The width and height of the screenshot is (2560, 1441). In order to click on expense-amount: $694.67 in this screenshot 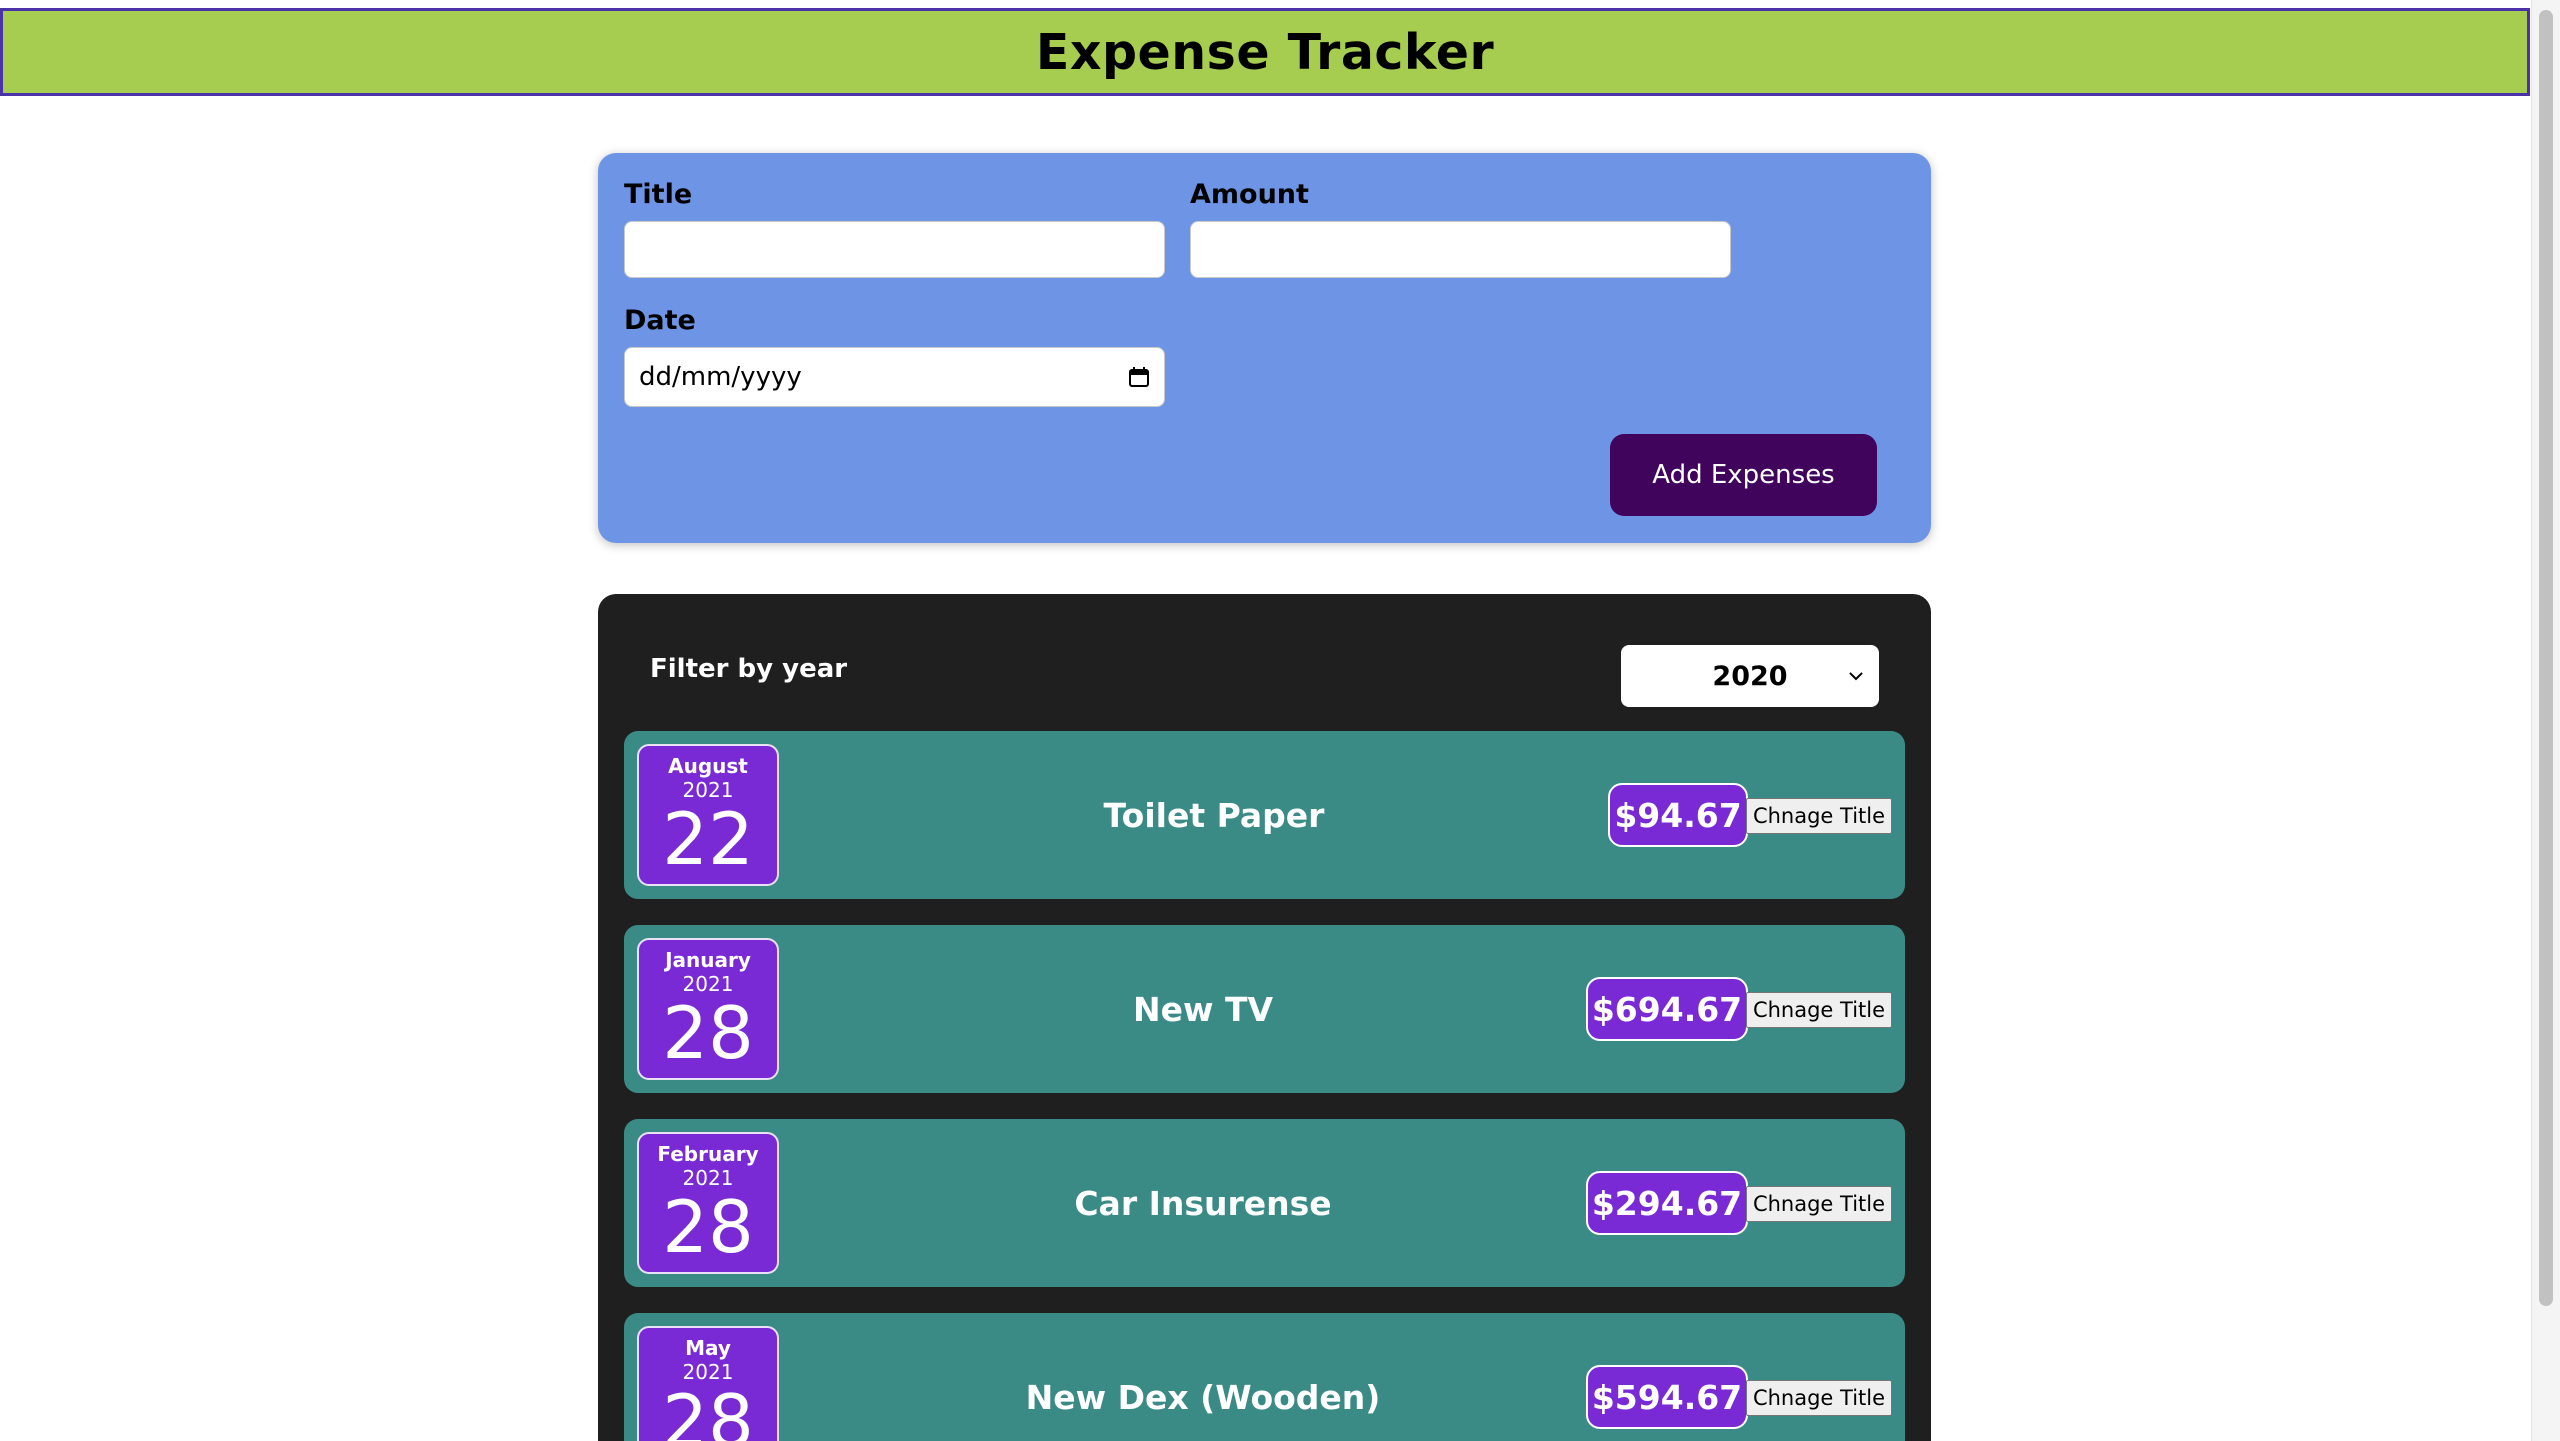, I will do `click(1667, 1009)`.